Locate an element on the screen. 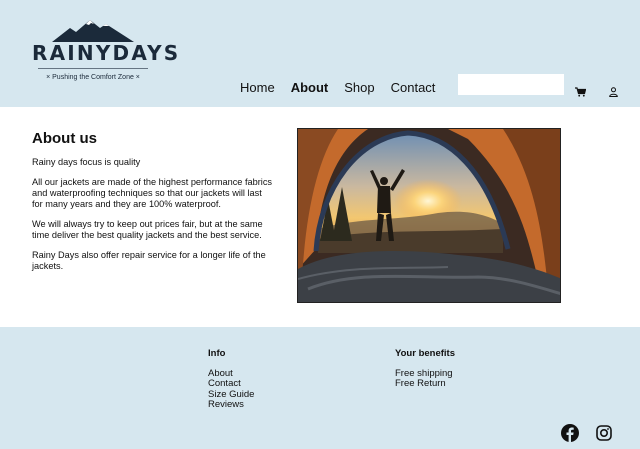 The height and width of the screenshot is (449, 640). nav-home: Home is located at coordinates (257, 88).